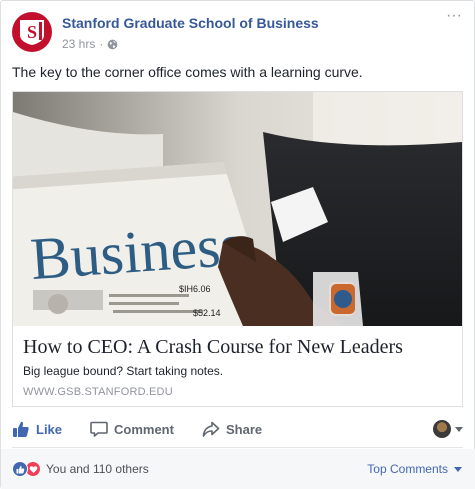 The width and height of the screenshot is (475, 489). I want to click on comment-icon, so click(99, 429).